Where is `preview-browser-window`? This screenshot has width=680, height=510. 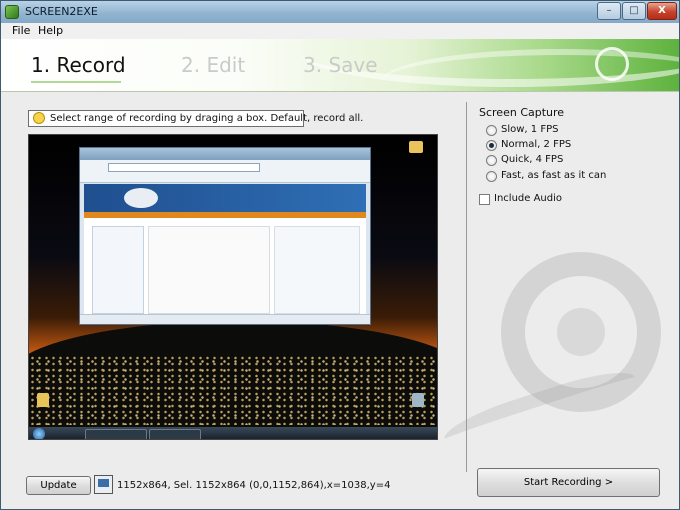
preview-browser-window is located at coordinates (225, 236).